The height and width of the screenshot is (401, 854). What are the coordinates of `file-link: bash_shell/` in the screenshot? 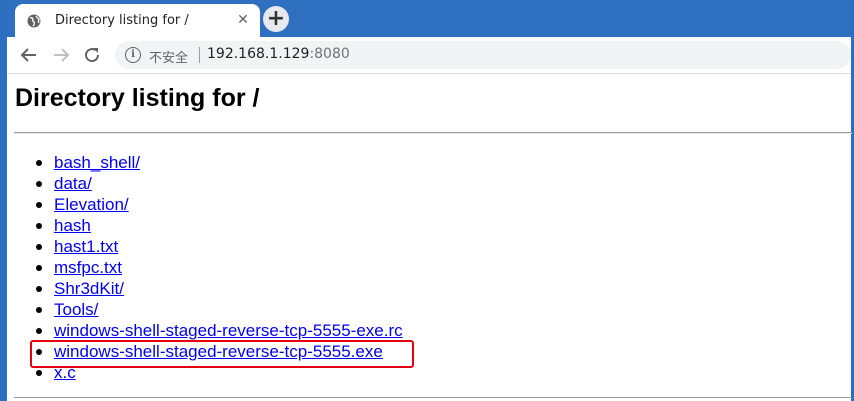 It's located at (97, 162).